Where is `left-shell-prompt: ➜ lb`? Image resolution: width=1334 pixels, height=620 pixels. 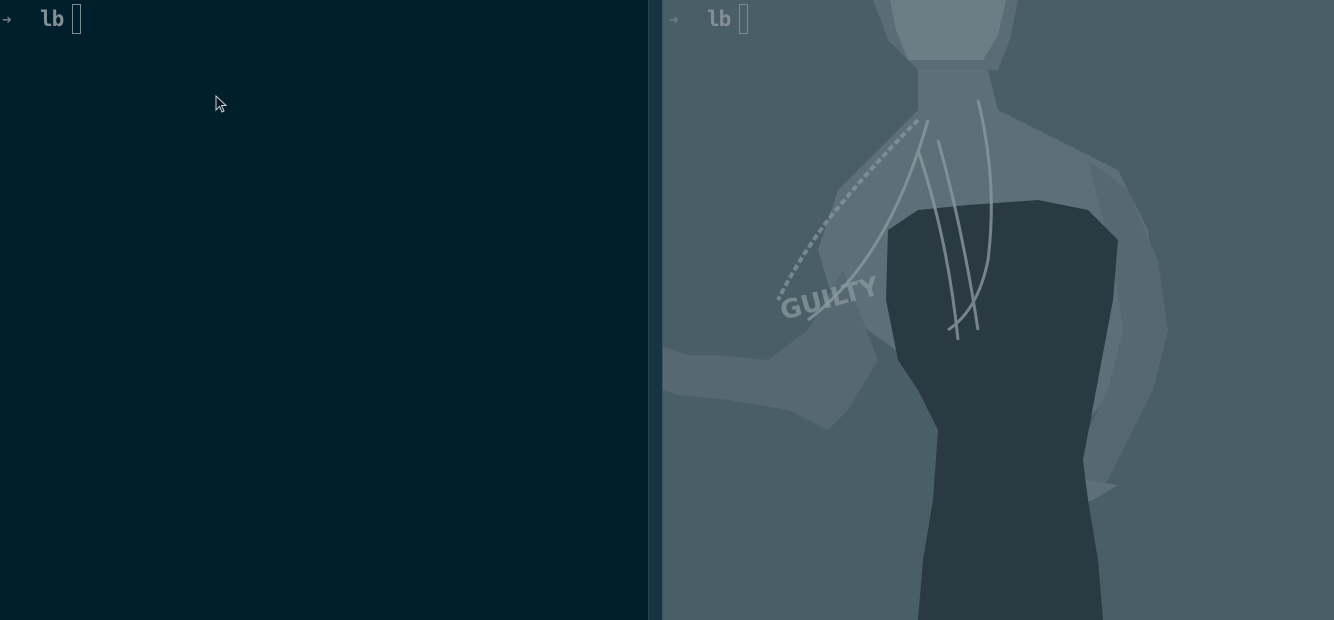 left-shell-prompt: ➜ lb is located at coordinates (42, 19).